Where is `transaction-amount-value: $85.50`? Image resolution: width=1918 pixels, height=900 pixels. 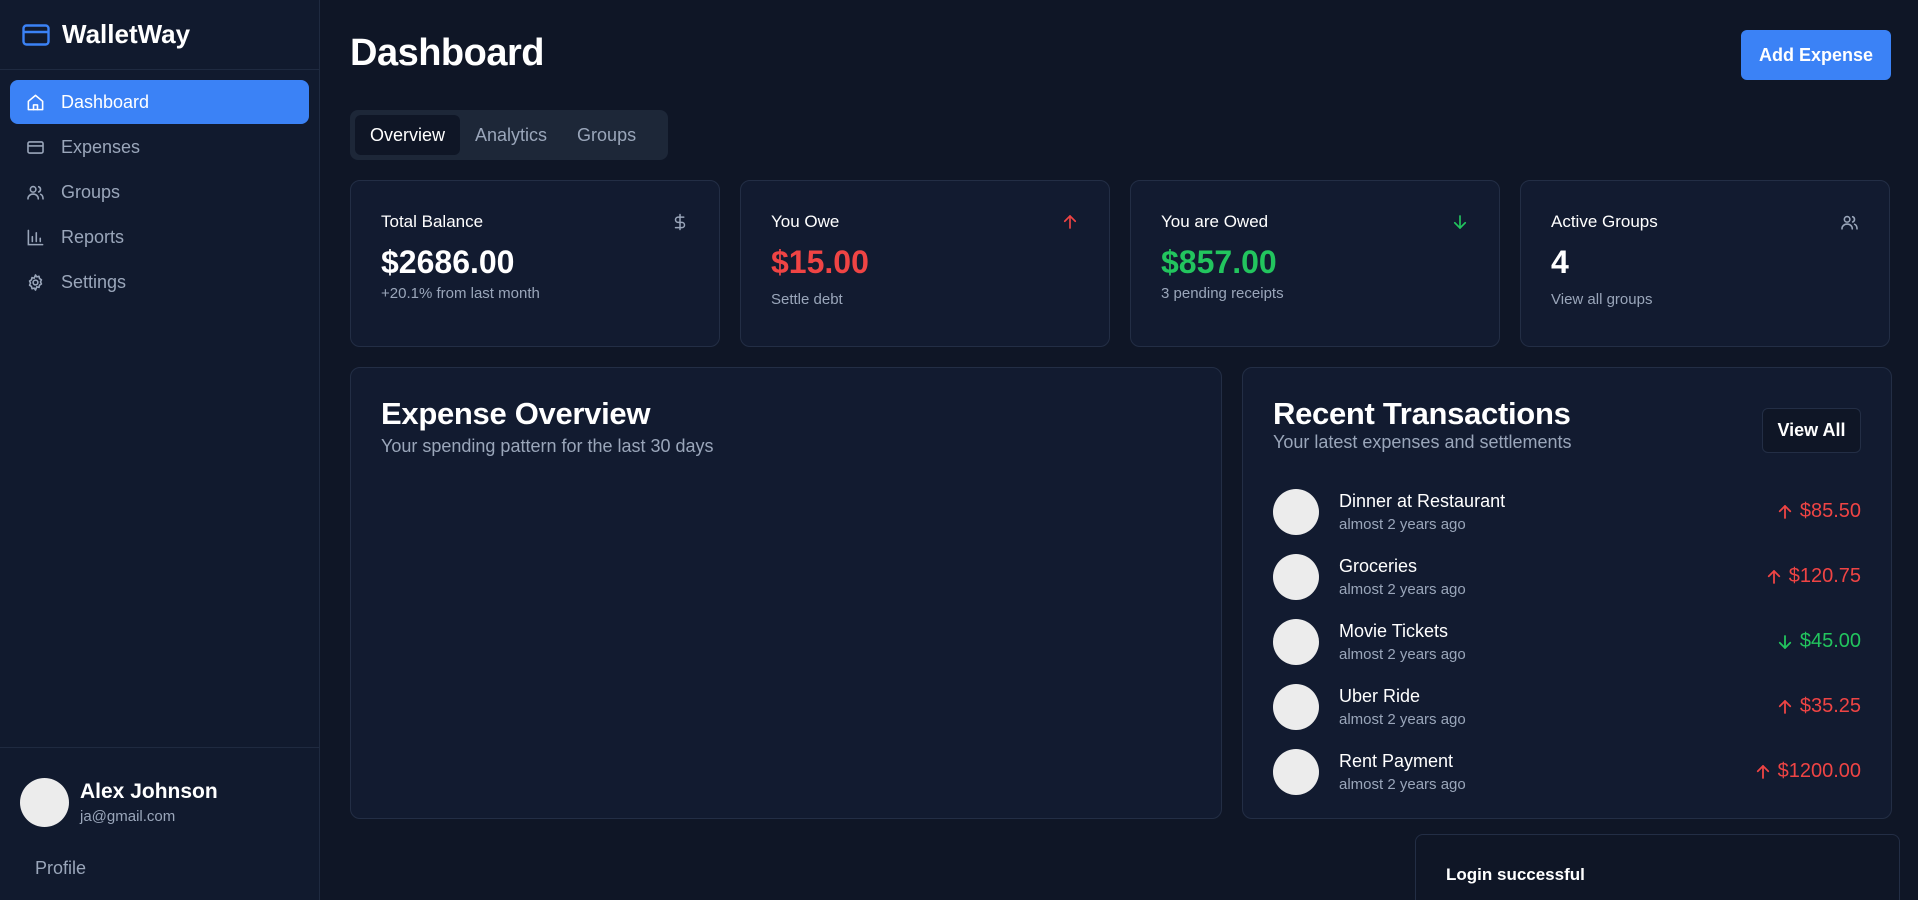
transaction-amount-value: $85.50 is located at coordinates (1830, 511).